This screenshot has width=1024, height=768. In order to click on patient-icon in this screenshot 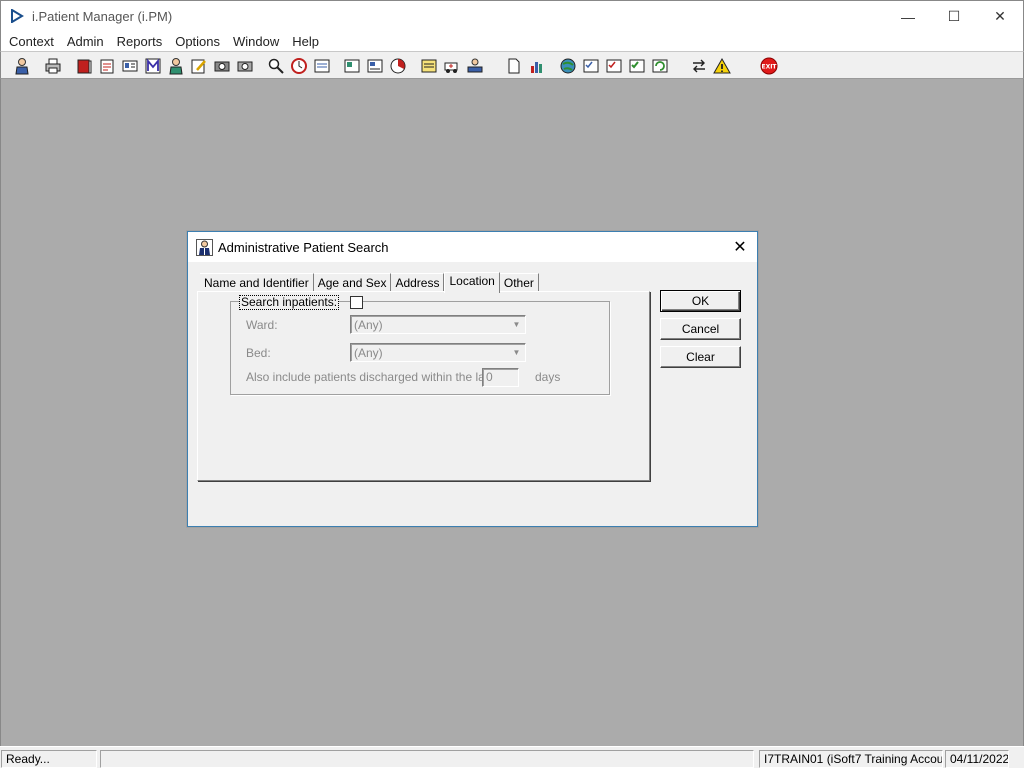, I will do `click(21, 65)`.